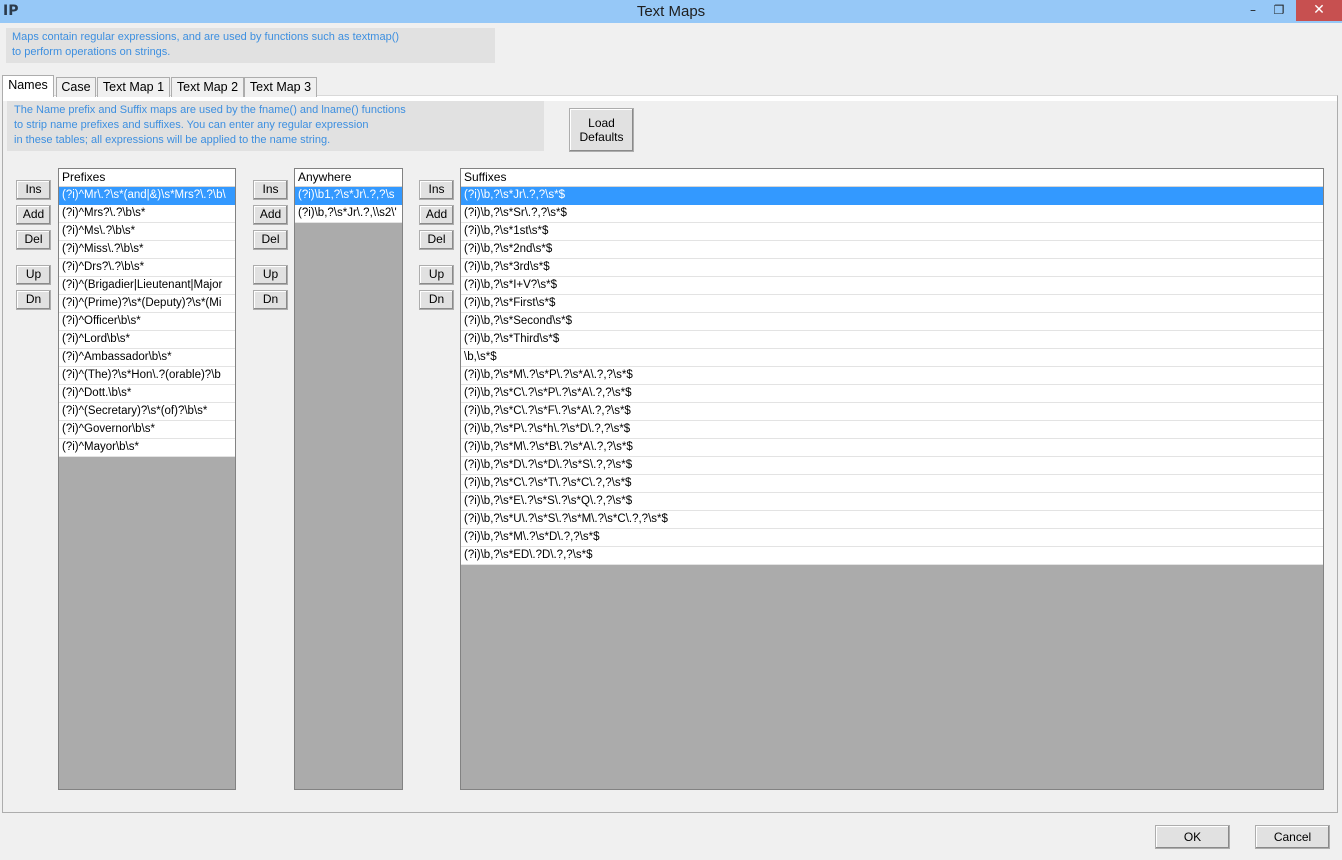 The height and width of the screenshot is (860, 1342). I want to click on minimize-button: –, so click(1253, 10).